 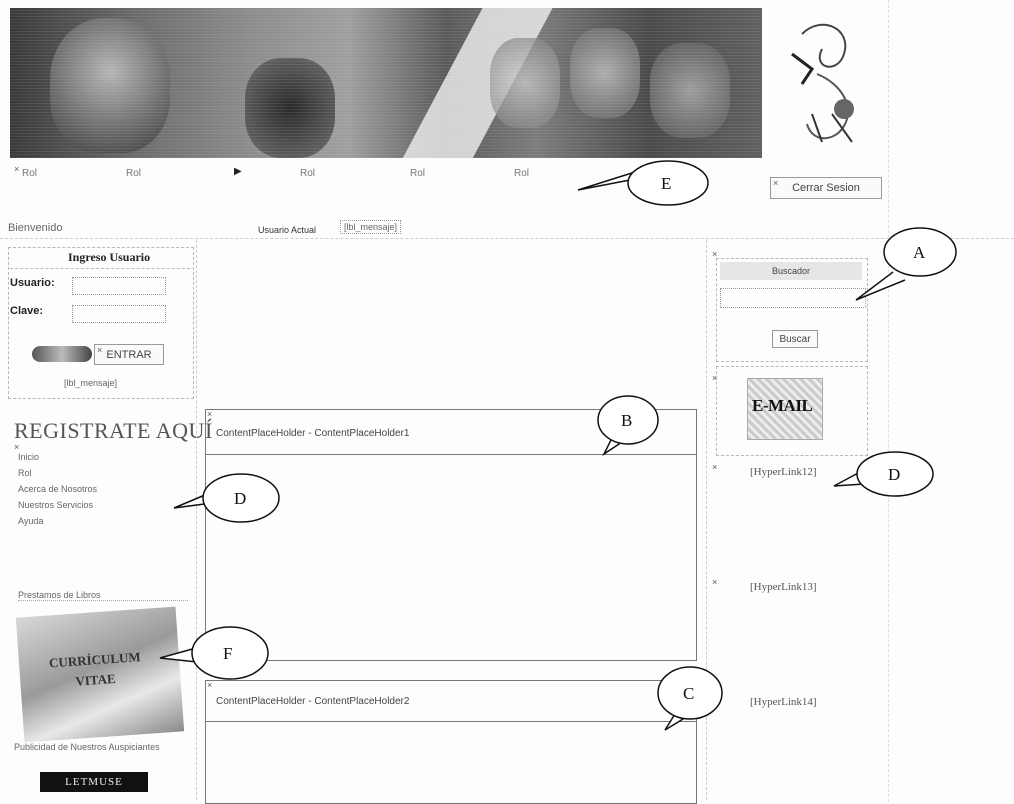 I want to click on callout-d-left: D, so click(x=226, y=498).